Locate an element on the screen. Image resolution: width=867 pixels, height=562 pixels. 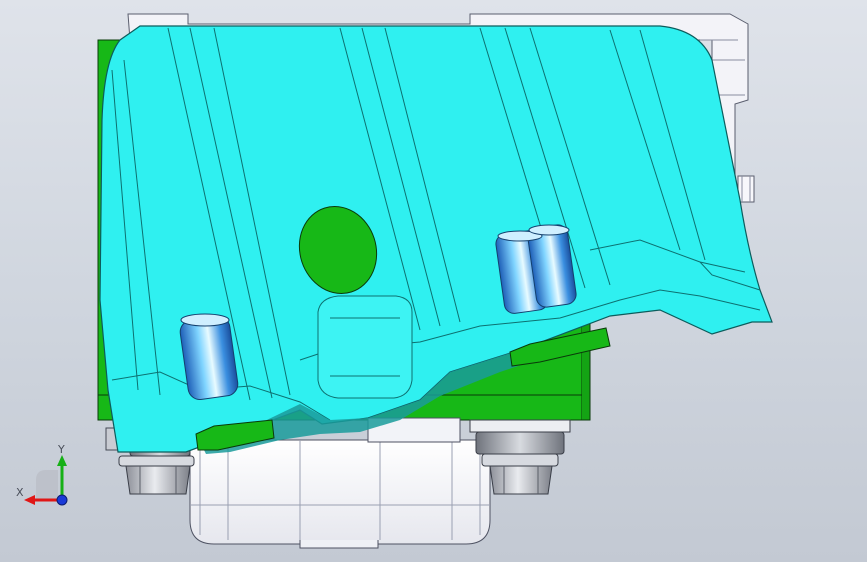
right-pin-pair is located at coordinates (536, 269).